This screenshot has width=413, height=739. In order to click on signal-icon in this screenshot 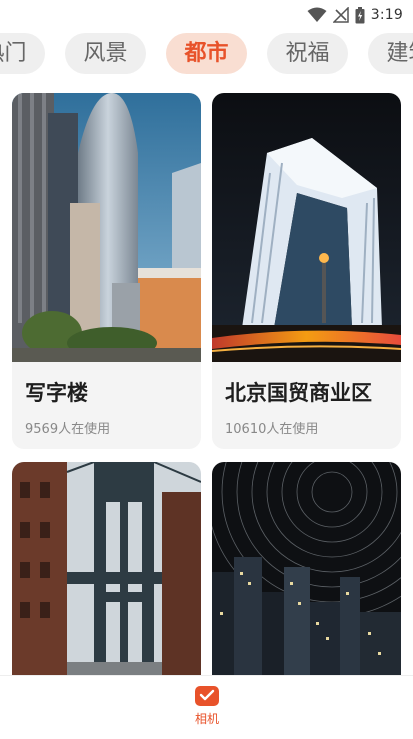, I will do `click(340, 15)`.